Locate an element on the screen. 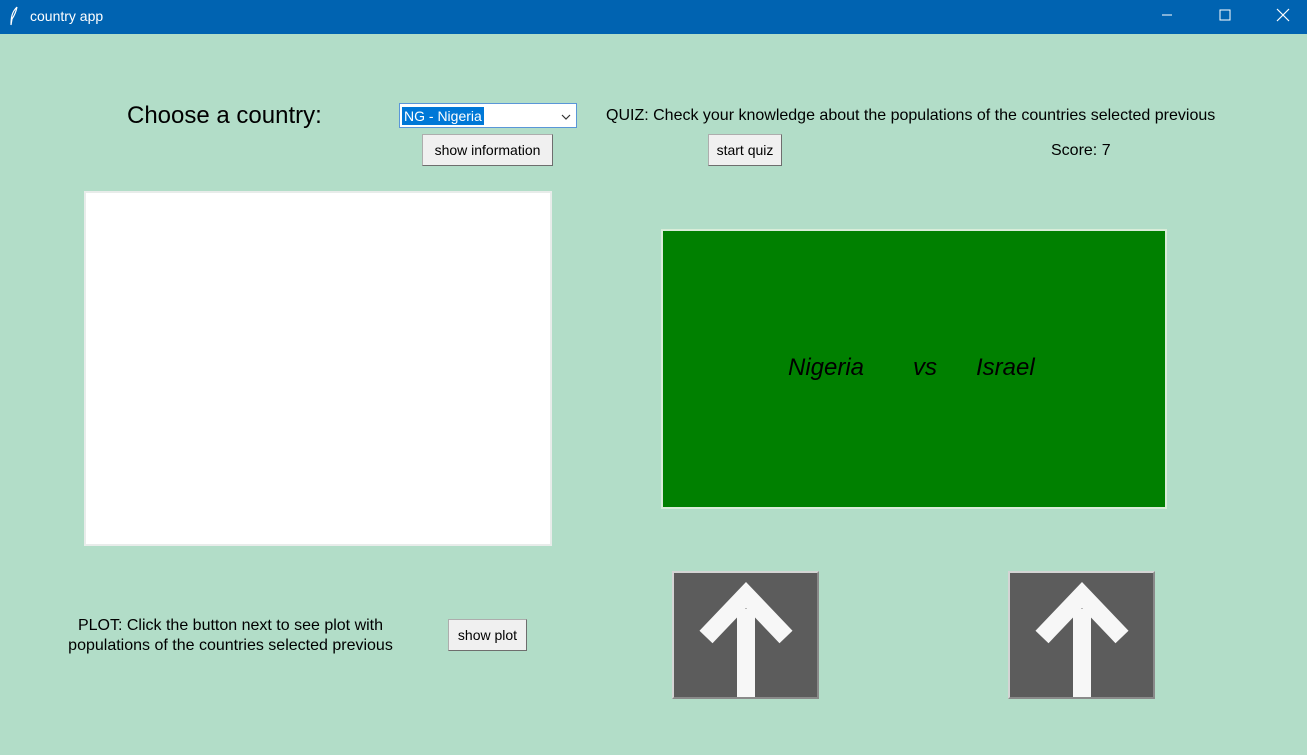 This screenshot has height=755, width=1307. maximize-icon is located at coordinates (1225, 17).